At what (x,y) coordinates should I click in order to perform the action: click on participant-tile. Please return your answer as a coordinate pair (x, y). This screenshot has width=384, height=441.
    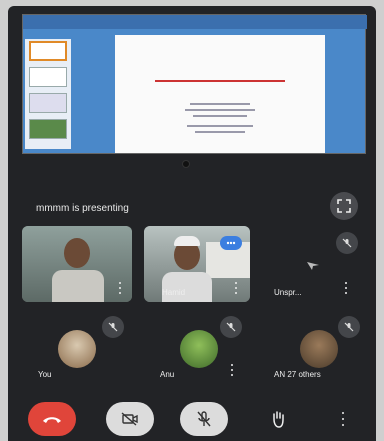
    Looking at the image, I should click on (77, 264).